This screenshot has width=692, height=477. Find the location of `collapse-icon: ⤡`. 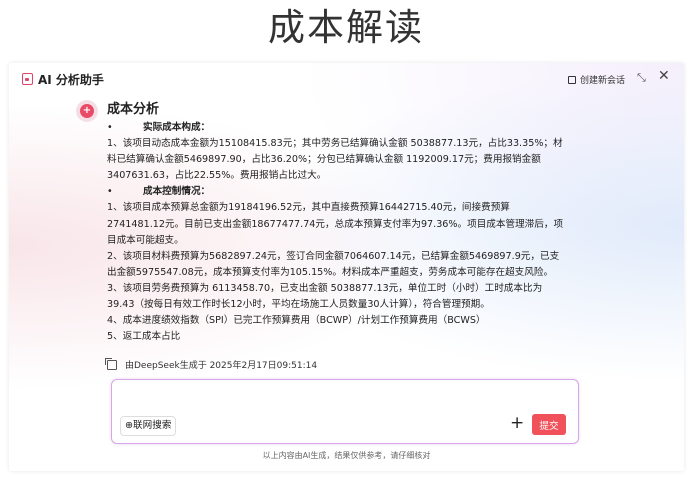

collapse-icon: ⤡ is located at coordinates (641, 78).